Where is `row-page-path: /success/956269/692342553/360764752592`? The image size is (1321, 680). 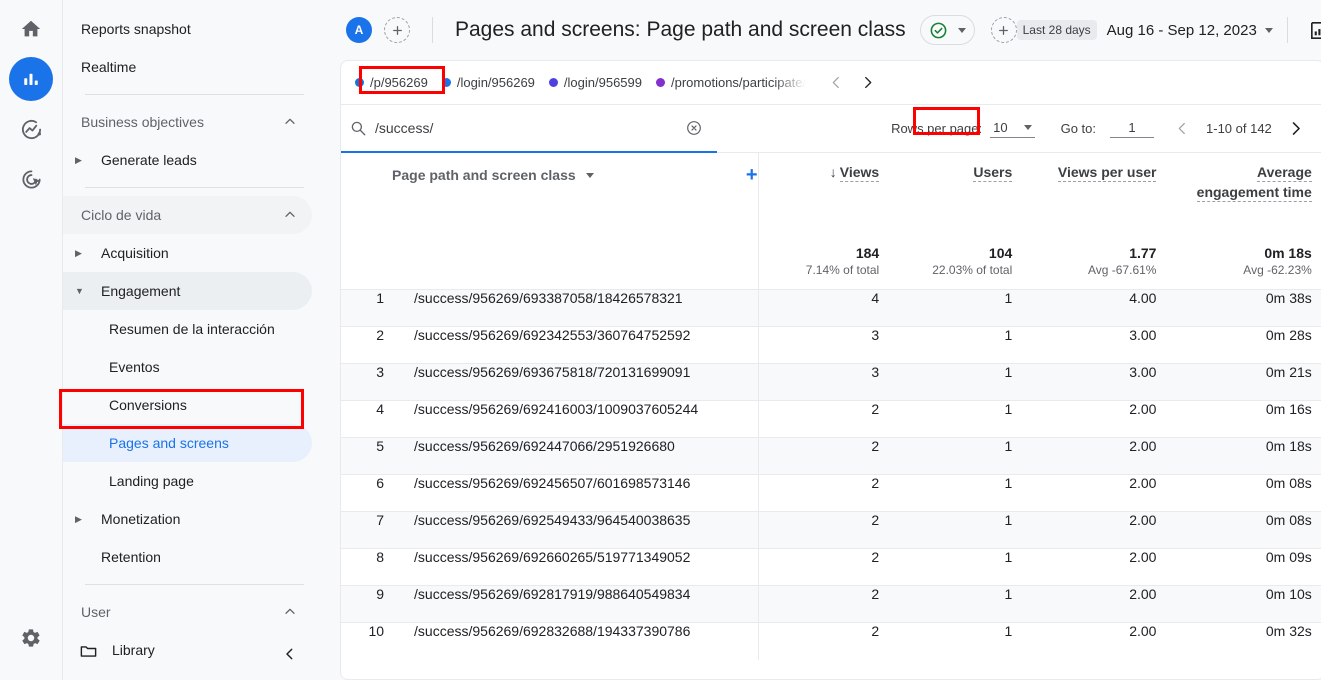 row-page-path: /success/956269/692342553/360764752592 is located at coordinates (575, 345).